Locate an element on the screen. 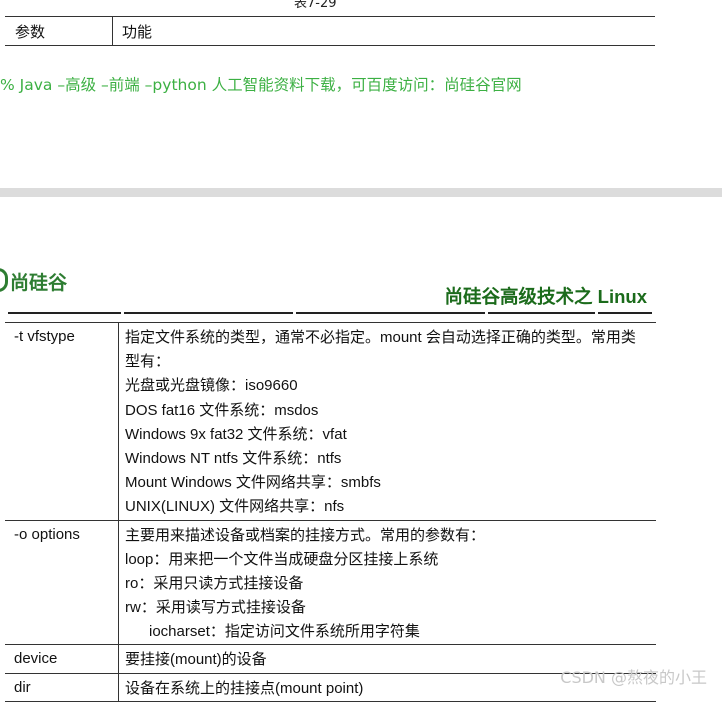  param-name: -t vfstype is located at coordinates (44, 336).